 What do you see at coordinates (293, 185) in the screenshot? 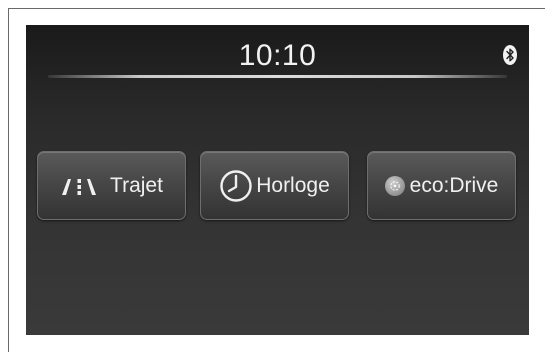
I see `horloge-label: Horloge` at bounding box center [293, 185].